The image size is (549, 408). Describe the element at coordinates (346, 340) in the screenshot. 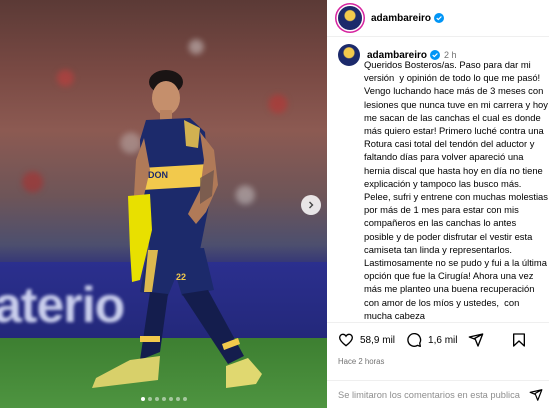

I see `heart-icon` at that location.